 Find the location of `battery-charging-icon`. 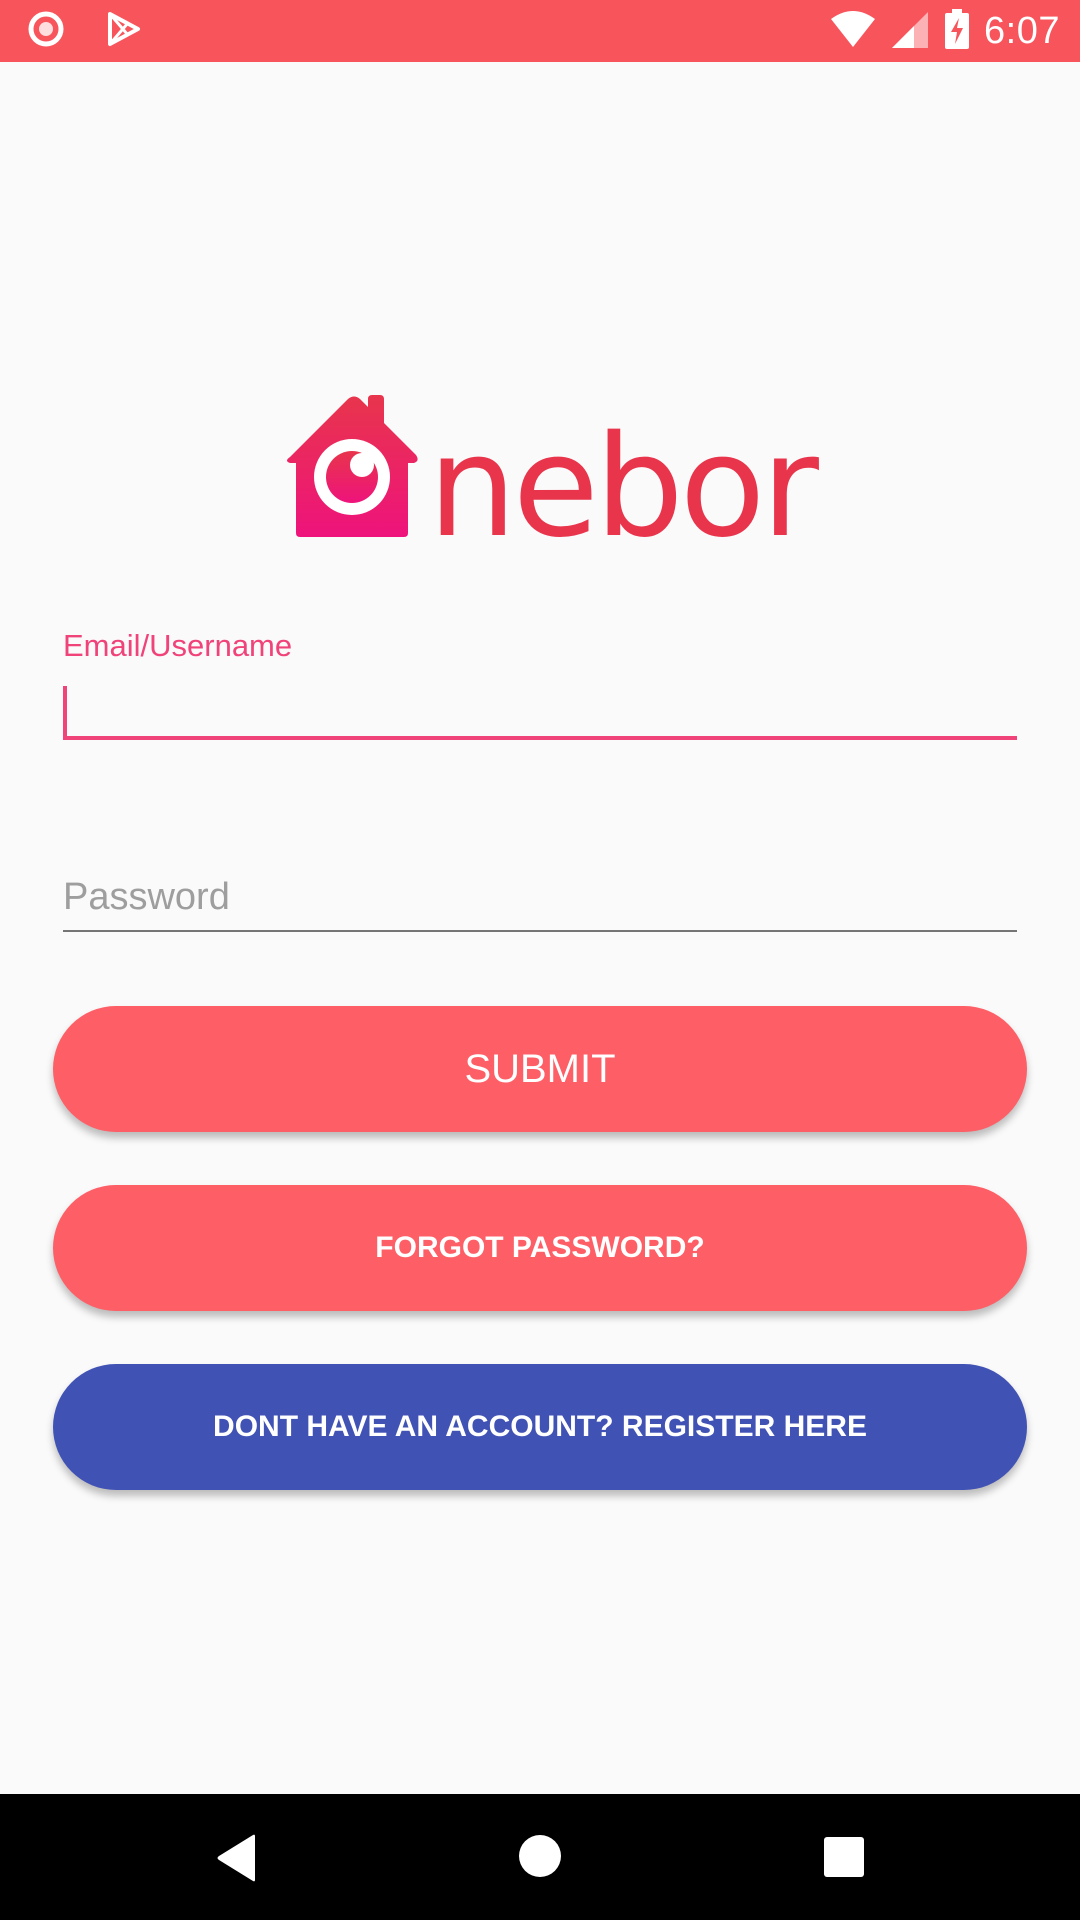

battery-charging-icon is located at coordinates (957, 31).